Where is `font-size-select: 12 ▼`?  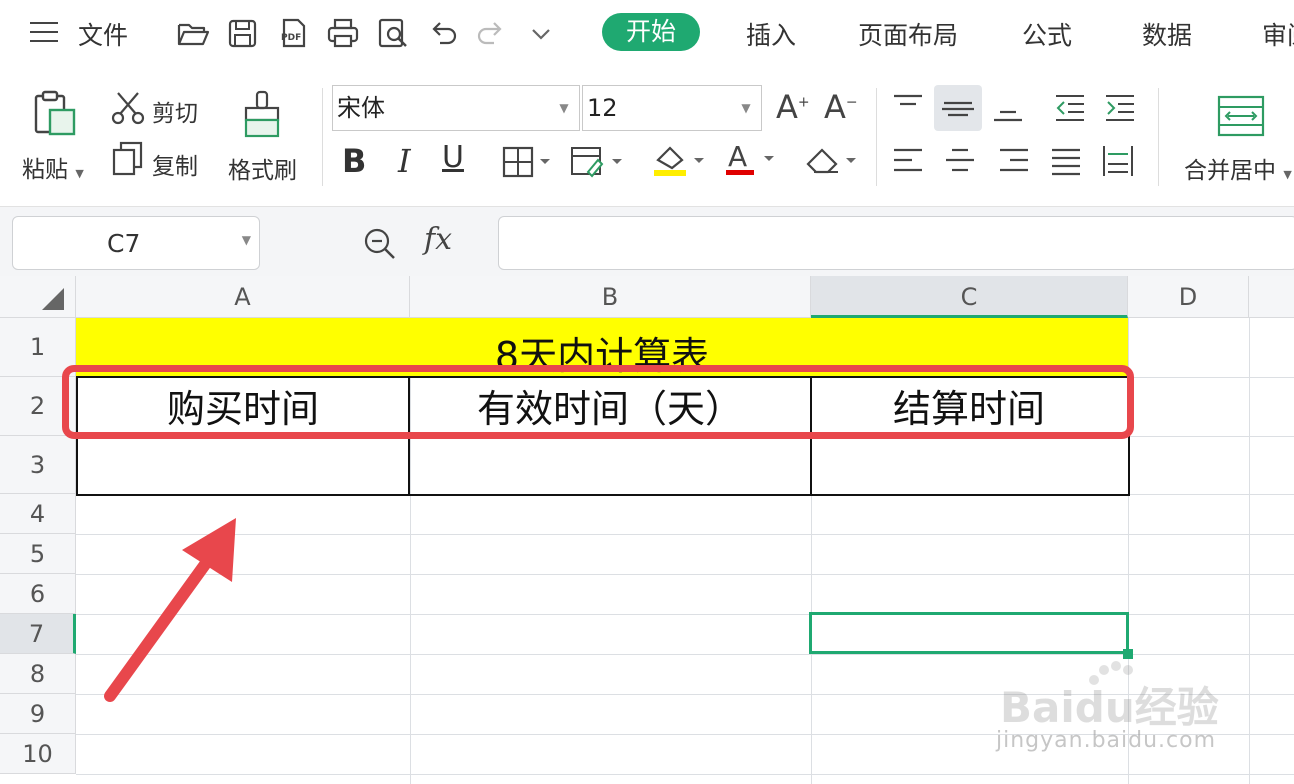 font-size-select: 12 ▼ is located at coordinates (672, 108).